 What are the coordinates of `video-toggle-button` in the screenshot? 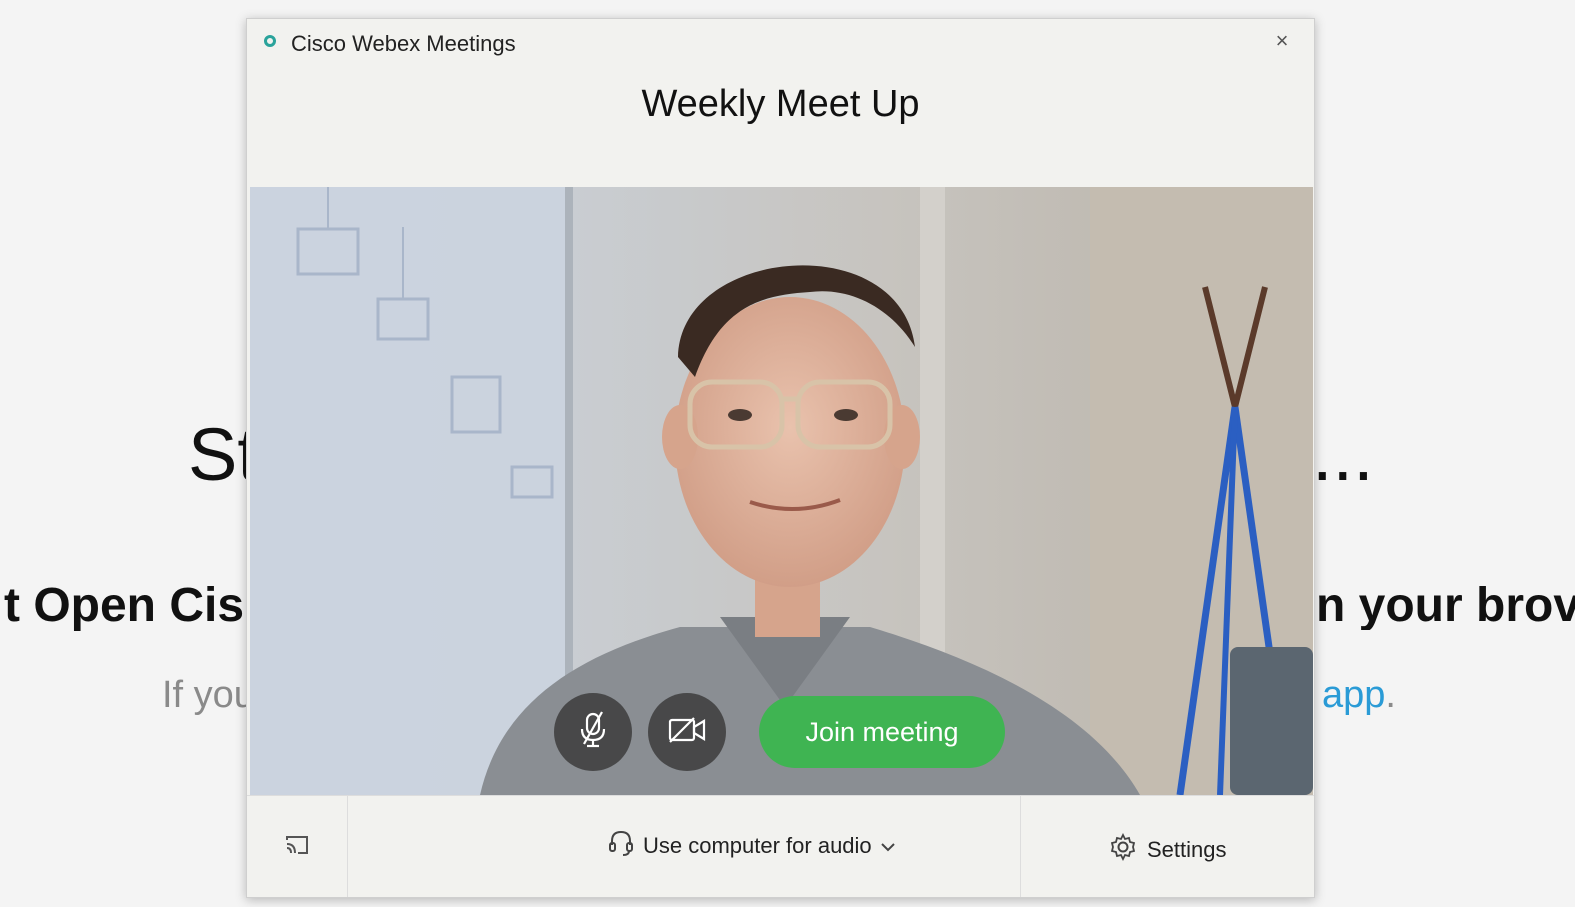 It's located at (687, 732).